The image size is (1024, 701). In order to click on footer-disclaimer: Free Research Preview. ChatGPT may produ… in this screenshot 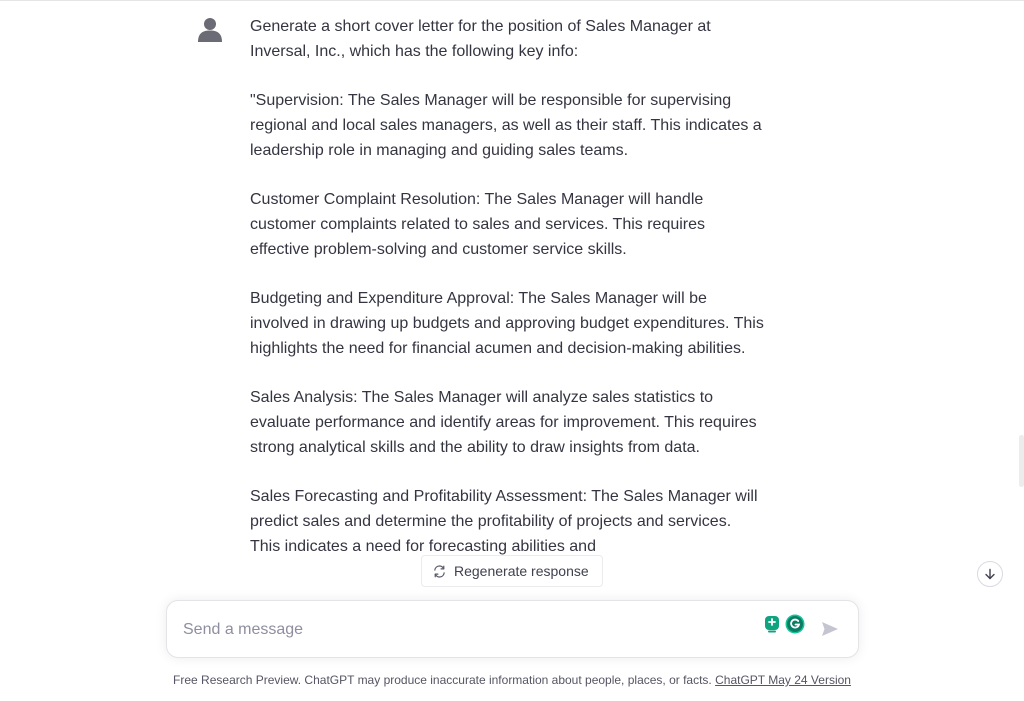, I will do `click(512, 680)`.